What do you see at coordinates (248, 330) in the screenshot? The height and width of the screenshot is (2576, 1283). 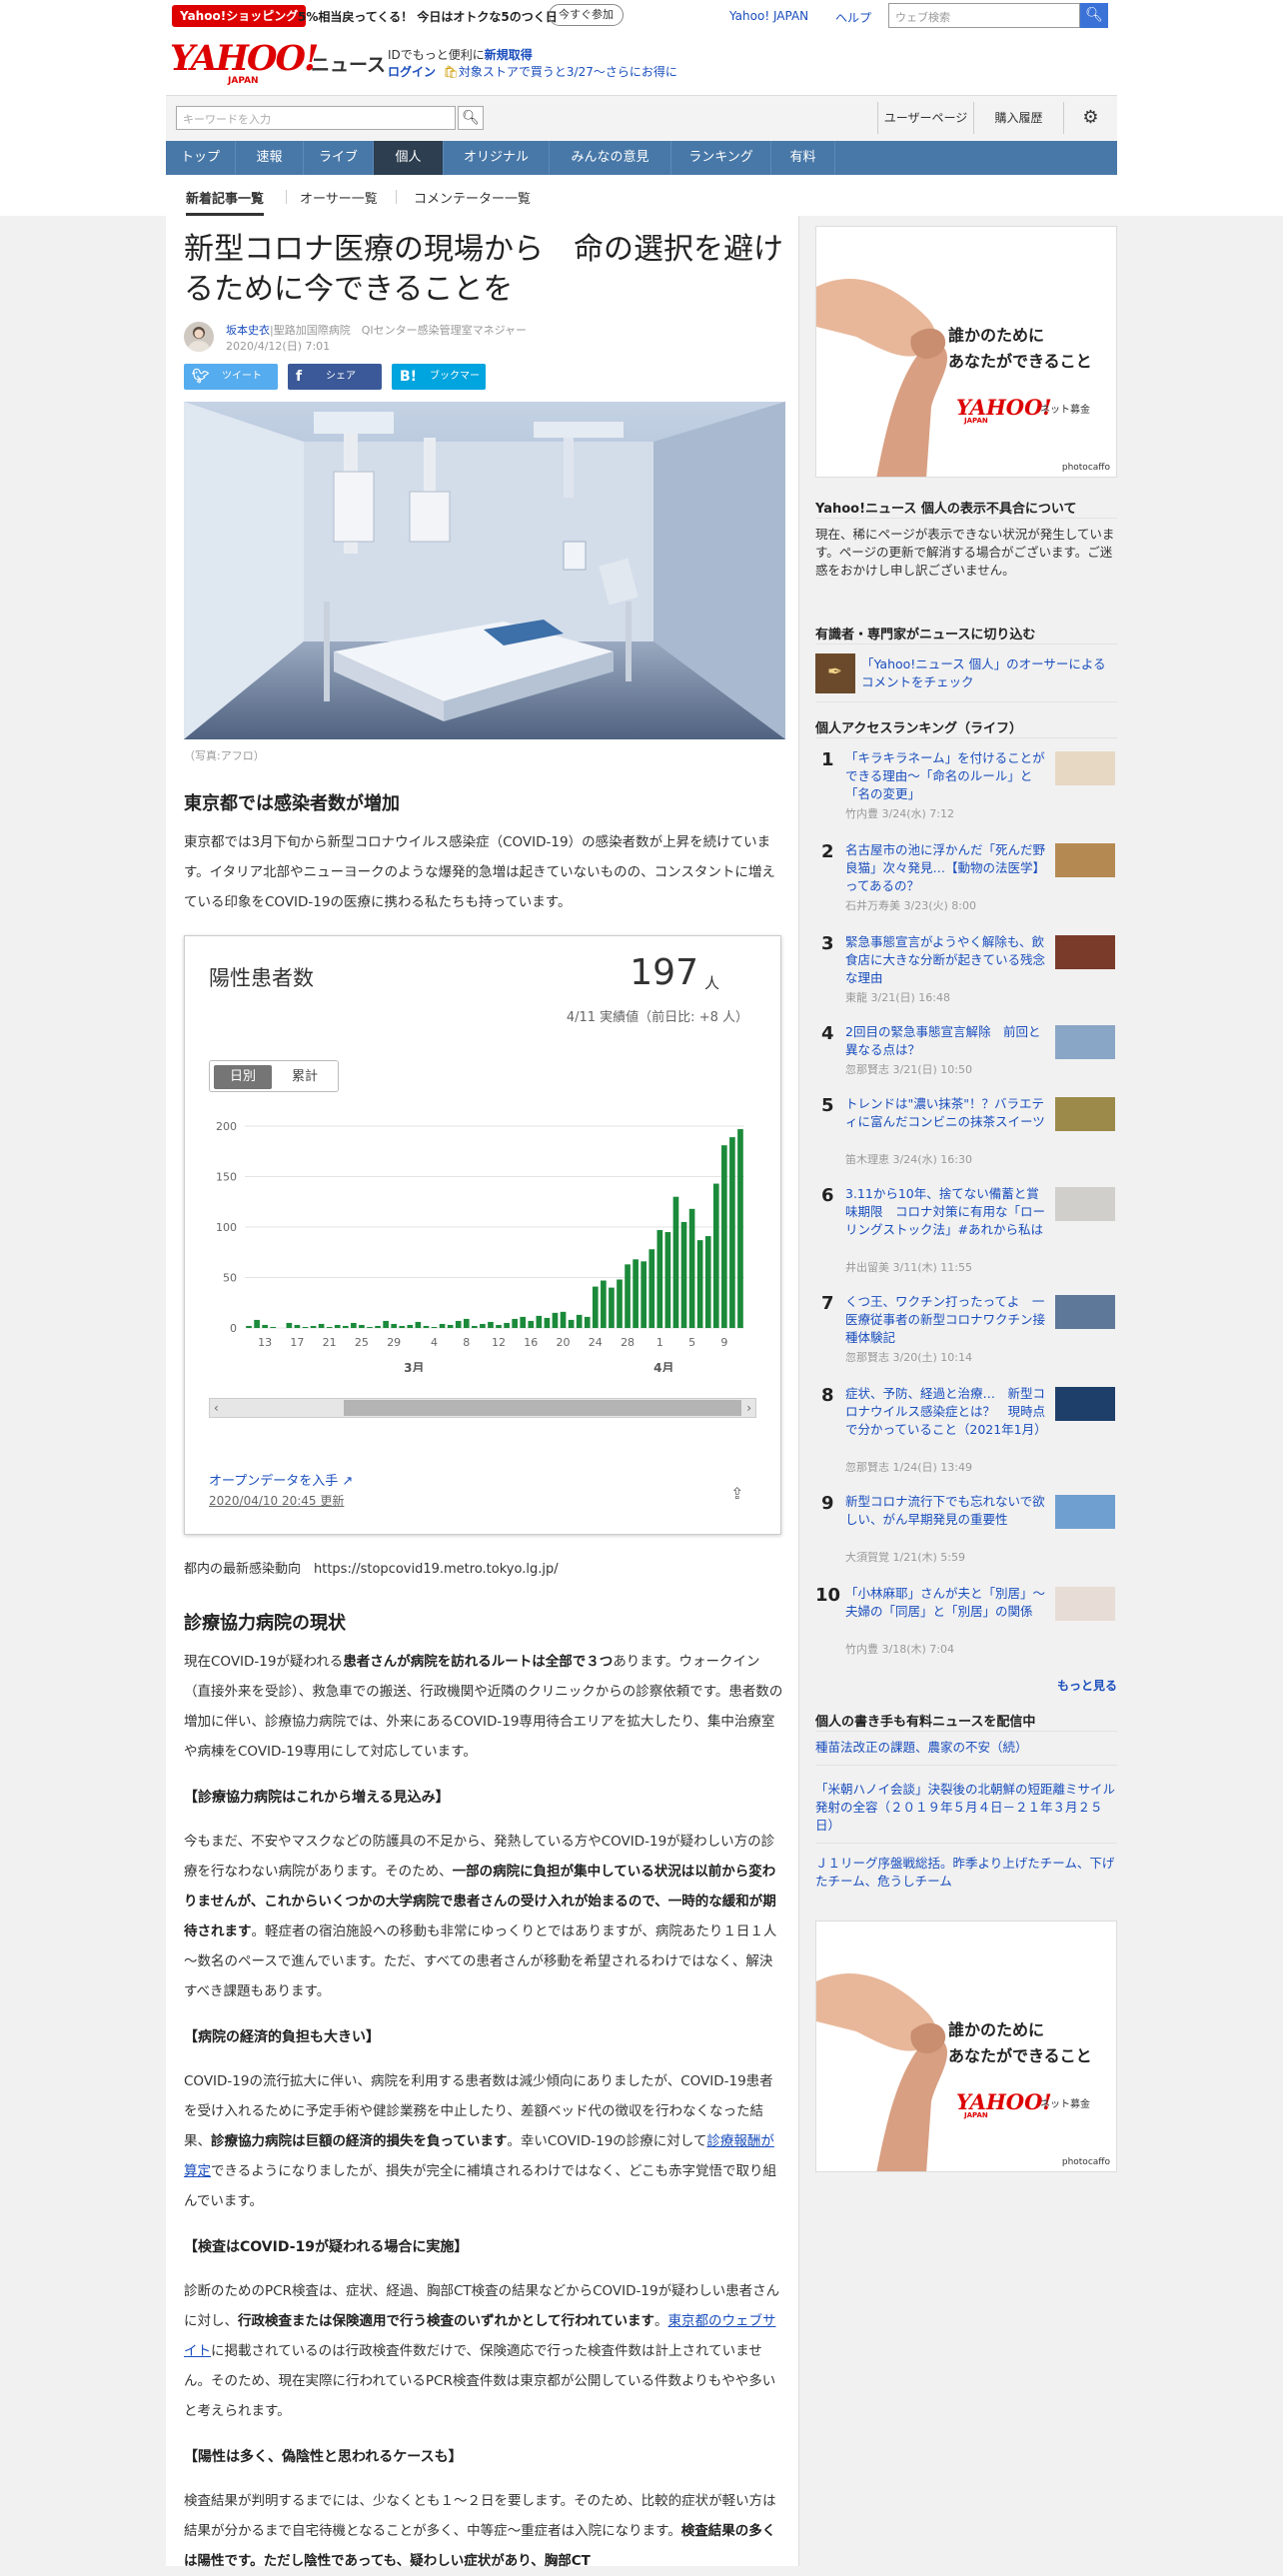 I see `author-link: 坂本史衣` at bounding box center [248, 330].